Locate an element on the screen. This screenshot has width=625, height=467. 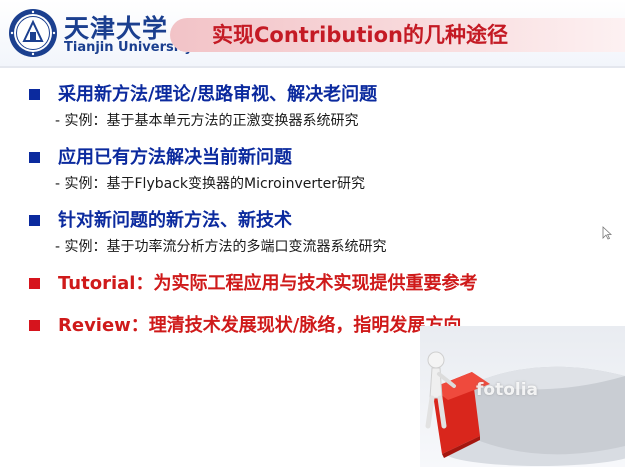
bullet-example: - 实例：基于功率流分析方法的多端口变流器系统研究 is located at coordinates (221, 247).